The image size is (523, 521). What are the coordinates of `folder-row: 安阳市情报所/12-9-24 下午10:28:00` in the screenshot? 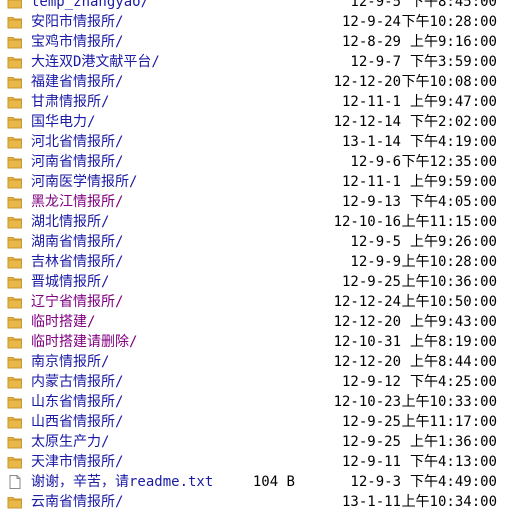 It's located at (261, 22).